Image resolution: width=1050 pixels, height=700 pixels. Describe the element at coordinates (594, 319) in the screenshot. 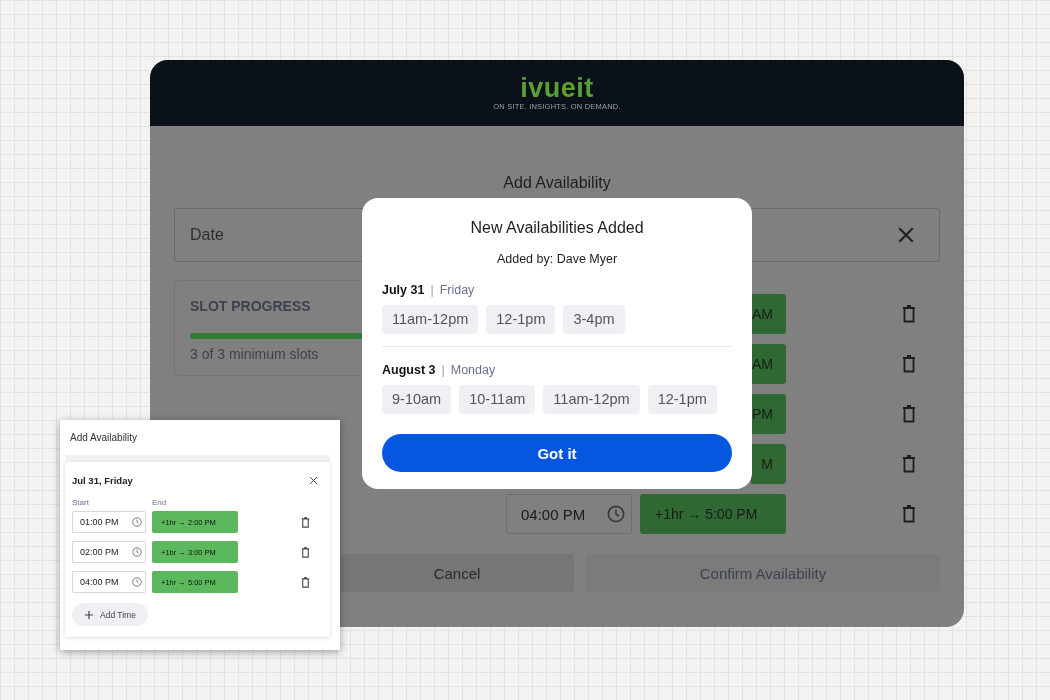

I see `time-slot-chip: 3-4pm` at that location.